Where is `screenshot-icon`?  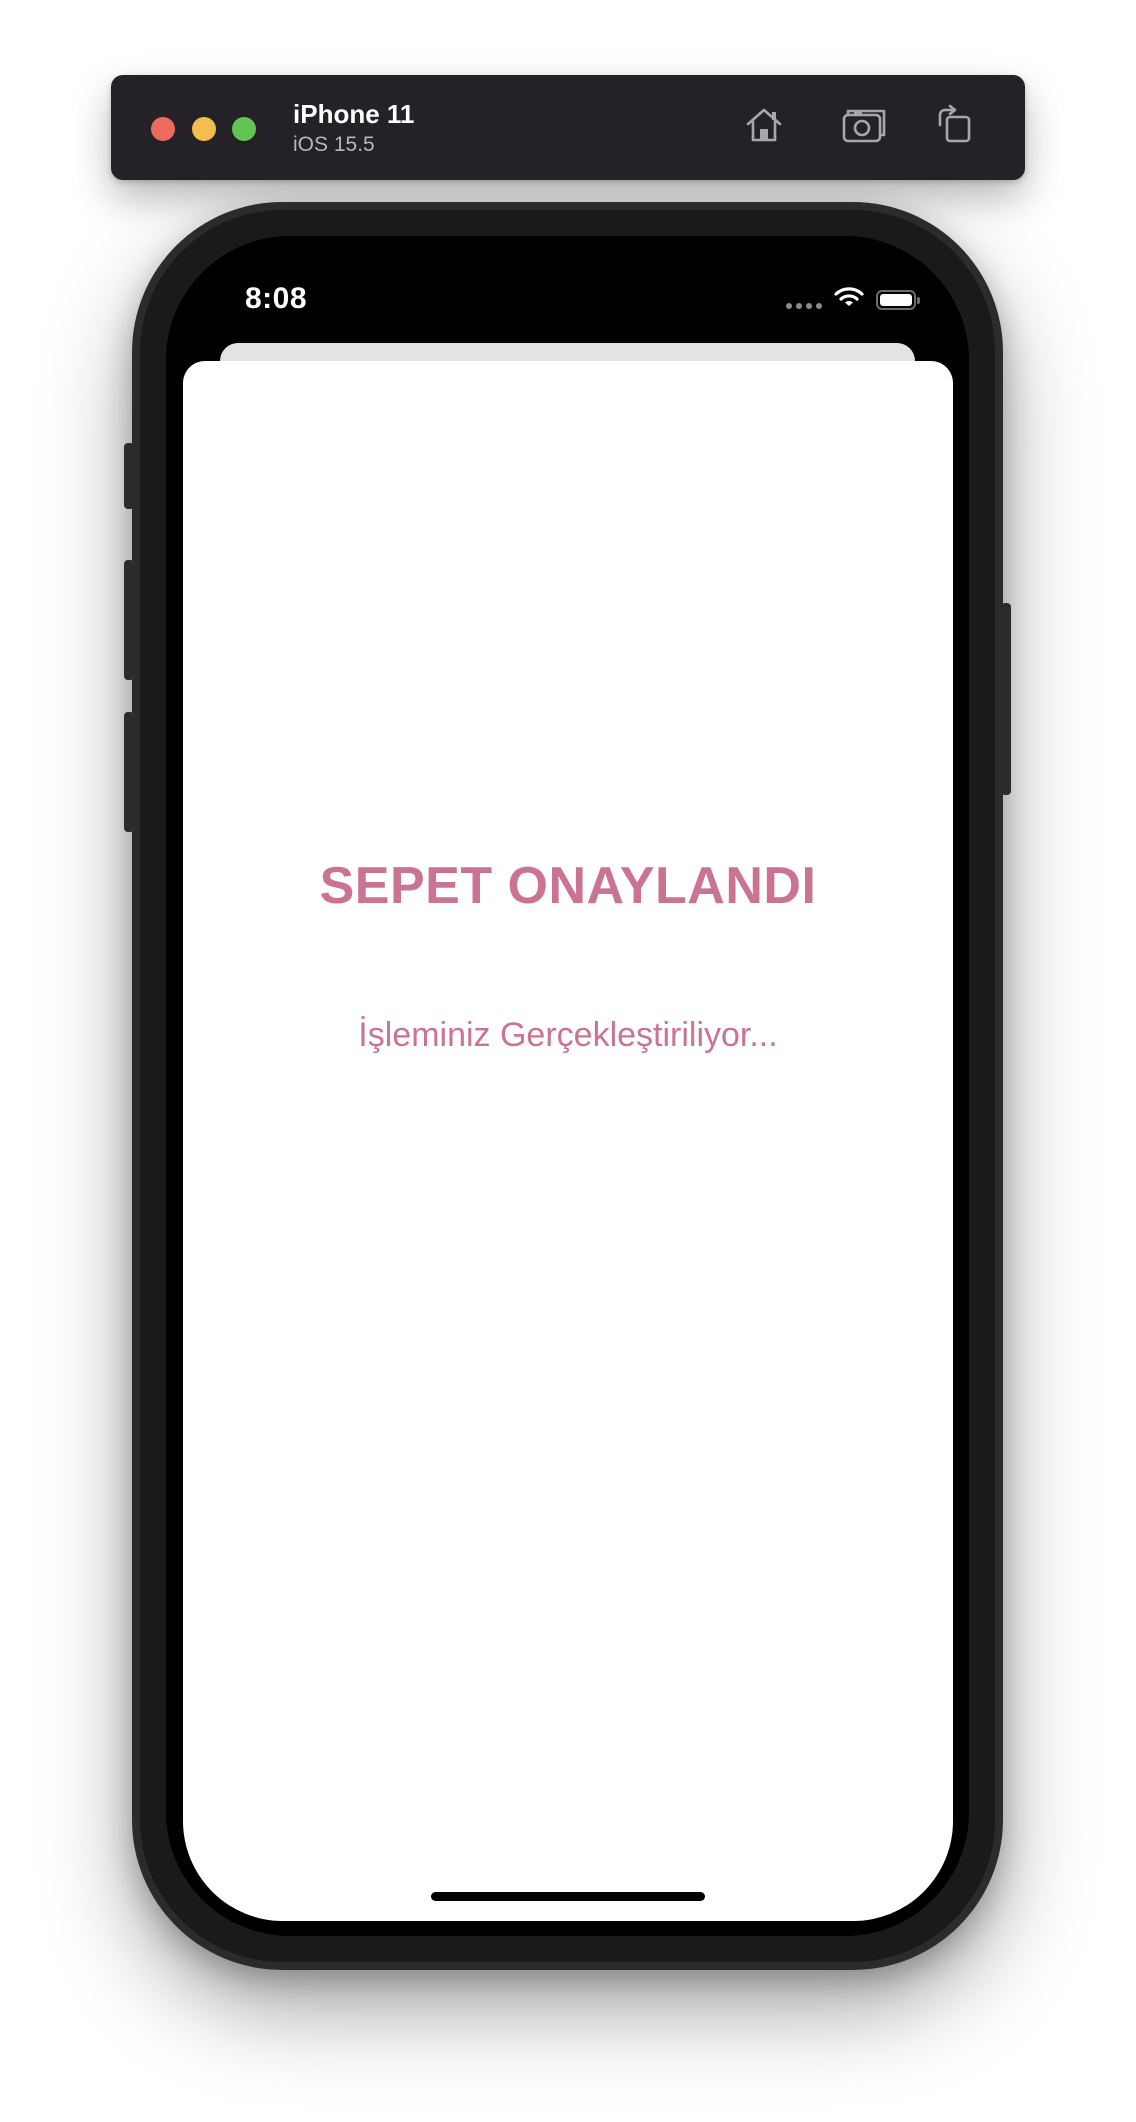
screenshot-icon is located at coordinates (864, 127).